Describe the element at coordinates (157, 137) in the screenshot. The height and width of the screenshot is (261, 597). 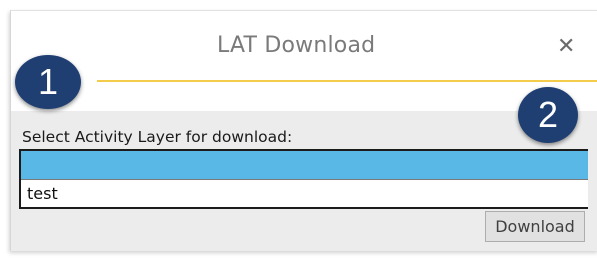
I see `select-layer-label: Select Activity Layer for download:` at that location.